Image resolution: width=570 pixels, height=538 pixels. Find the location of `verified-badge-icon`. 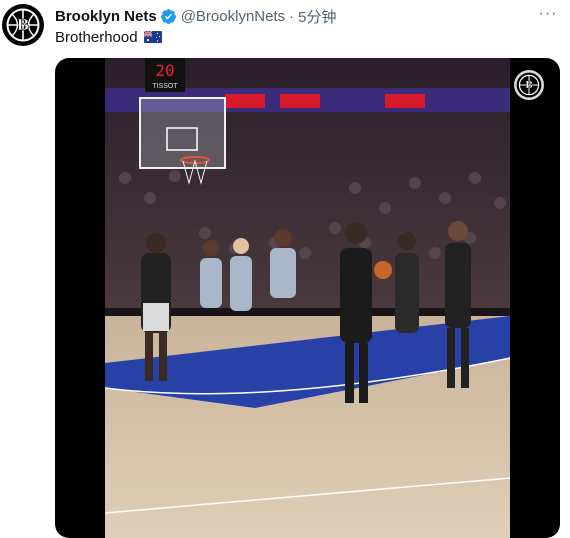

verified-badge-icon is located at coordinates (168, 16).